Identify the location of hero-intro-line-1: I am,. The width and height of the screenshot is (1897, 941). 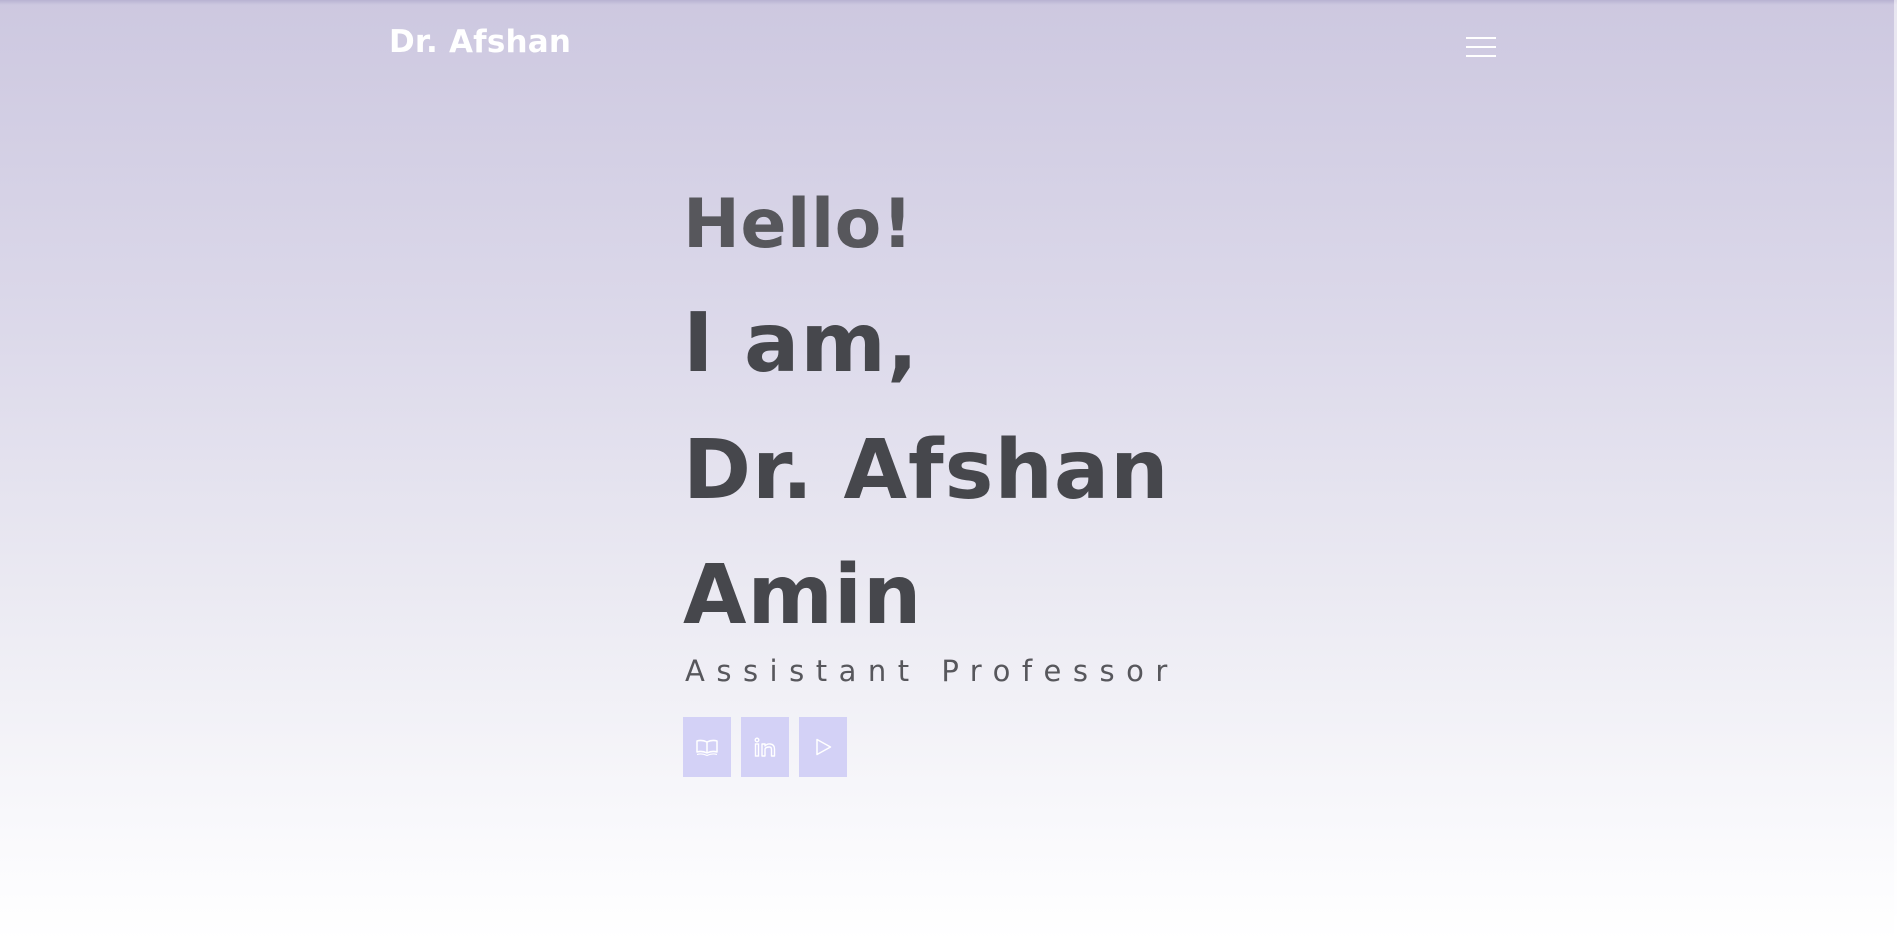
(801, 343).